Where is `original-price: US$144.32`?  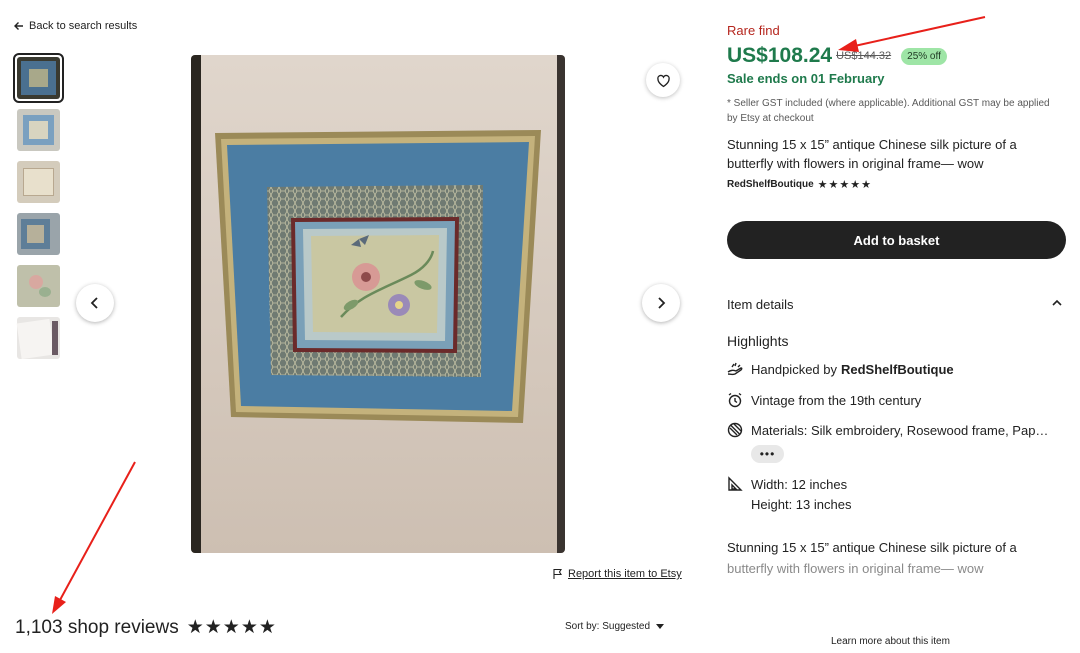
original-price: US$144.32 is located at coordinates (864, 56).